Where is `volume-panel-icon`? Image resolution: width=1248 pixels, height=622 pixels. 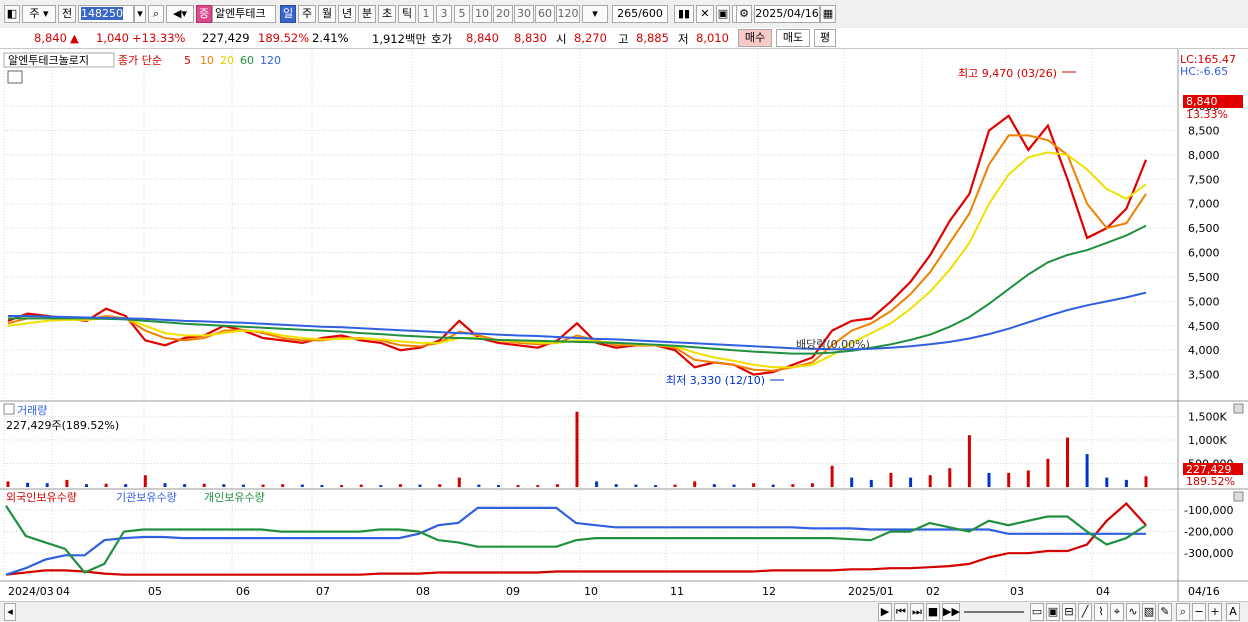 volume-panel-icon is located at coordinates (9, 409).